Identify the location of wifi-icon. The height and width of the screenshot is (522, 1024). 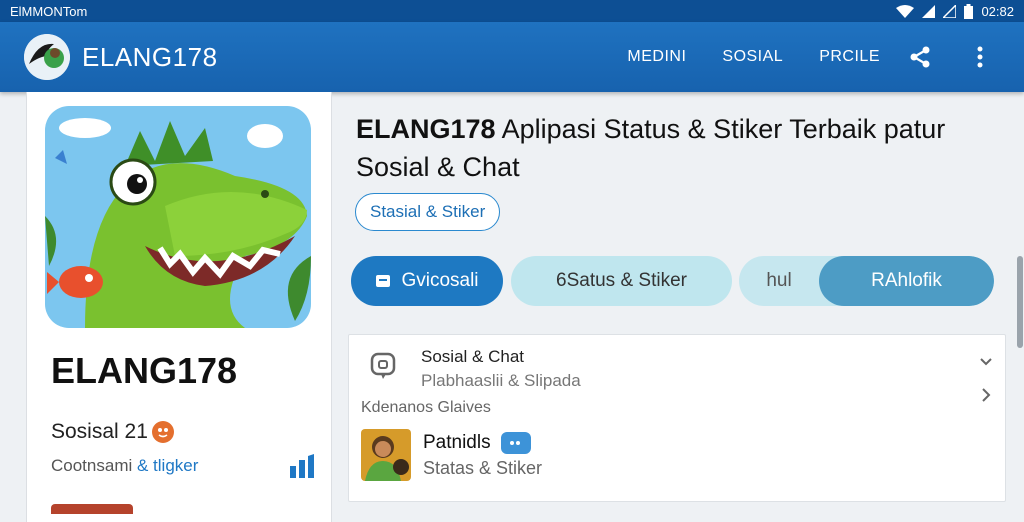
(905, 11).